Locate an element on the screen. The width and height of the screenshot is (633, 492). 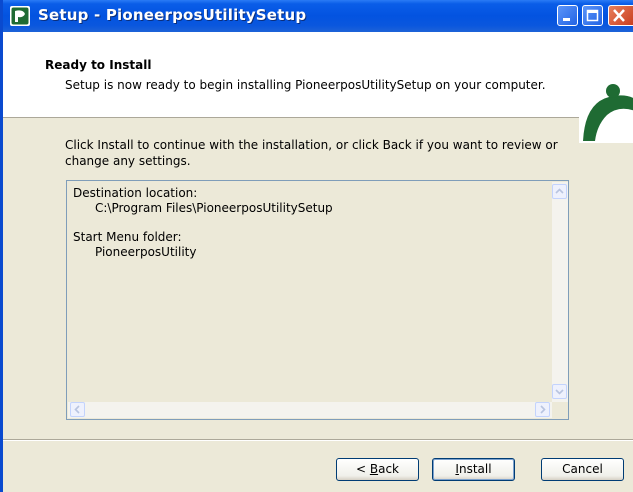
destination-label: Destination location: is located at coordinates (135, 193).